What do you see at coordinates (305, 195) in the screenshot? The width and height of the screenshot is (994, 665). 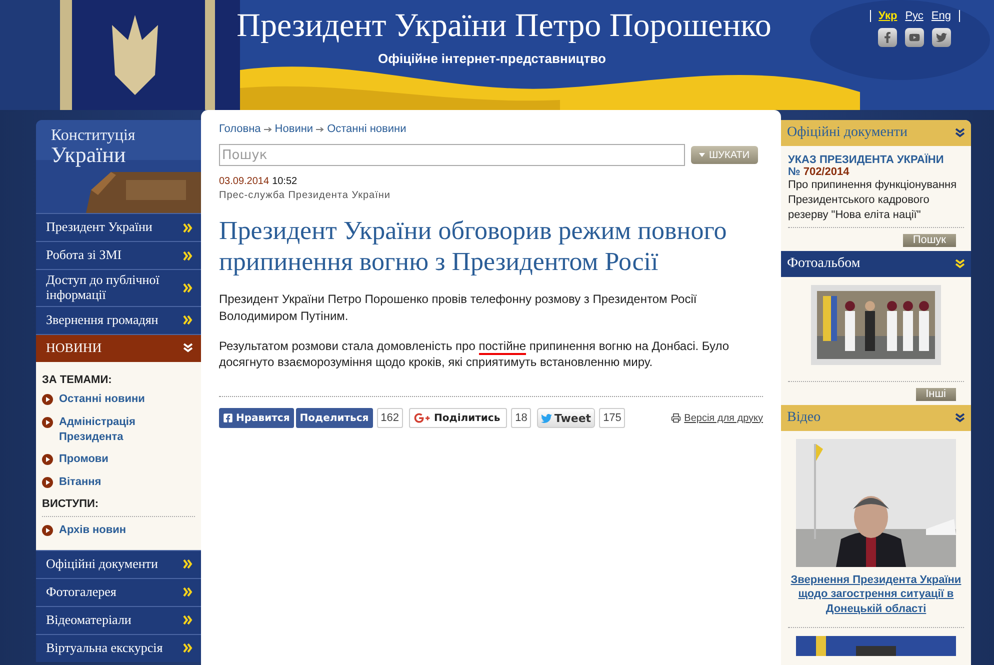 I see `article-source: Прес-служба Президента України` at bounding box center [305, 195].